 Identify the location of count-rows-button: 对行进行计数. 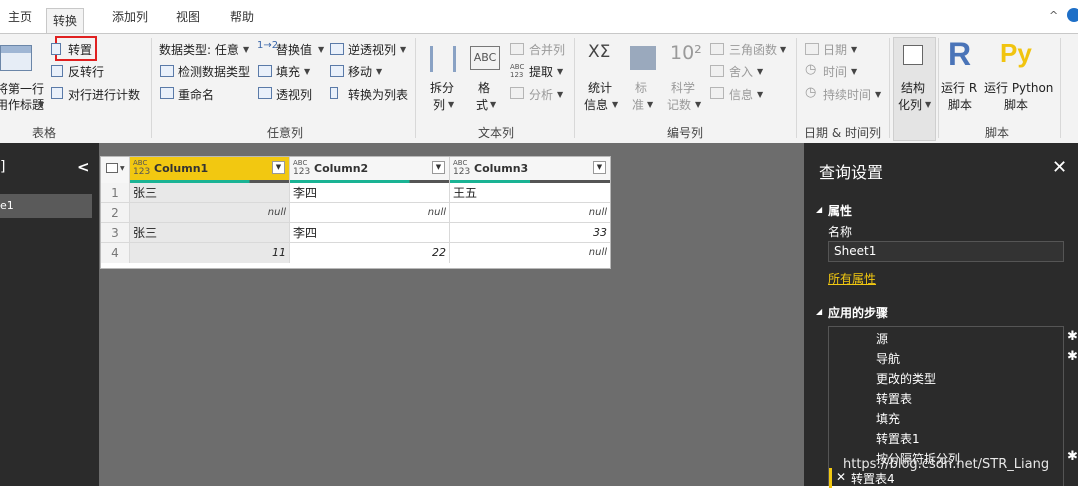
(104, 94).